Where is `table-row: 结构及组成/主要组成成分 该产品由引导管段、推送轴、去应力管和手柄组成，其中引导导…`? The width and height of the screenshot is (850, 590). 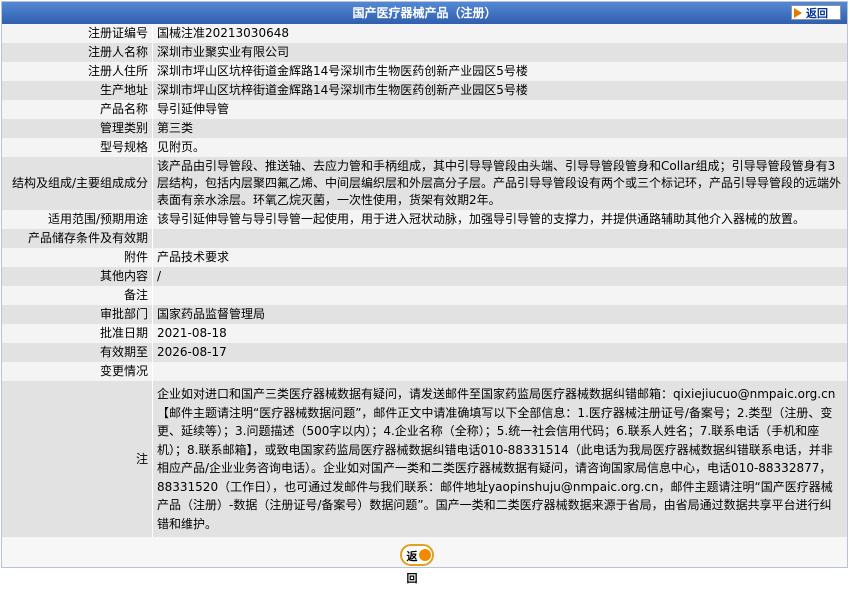
table-row: 结构及组成/主要组成成分 该产品由引导管段、推送轴、去应力管和手柄组成，其中引导导… is located at coordinates (424, 183).